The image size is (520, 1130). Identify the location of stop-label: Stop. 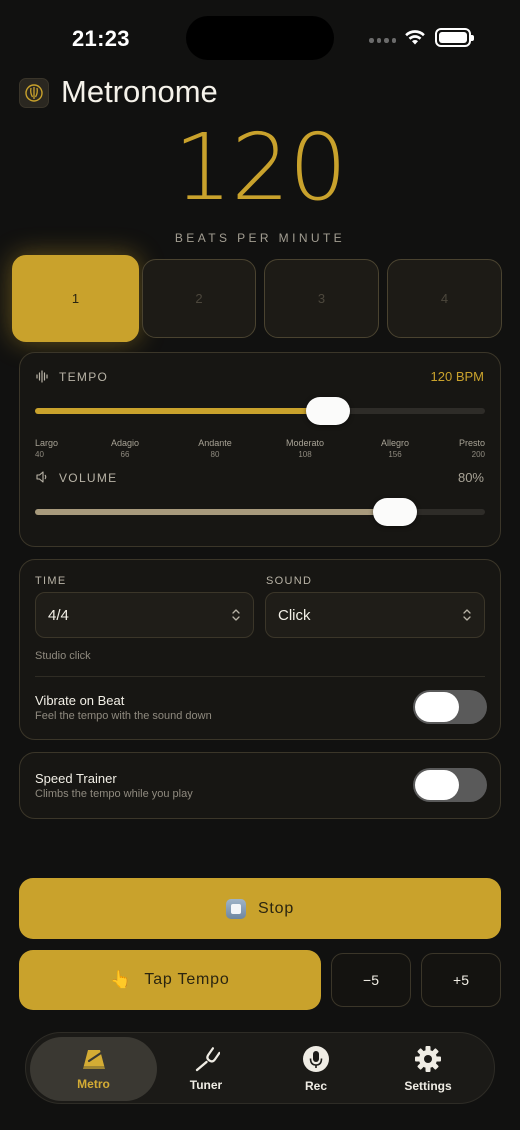
(276, 908).